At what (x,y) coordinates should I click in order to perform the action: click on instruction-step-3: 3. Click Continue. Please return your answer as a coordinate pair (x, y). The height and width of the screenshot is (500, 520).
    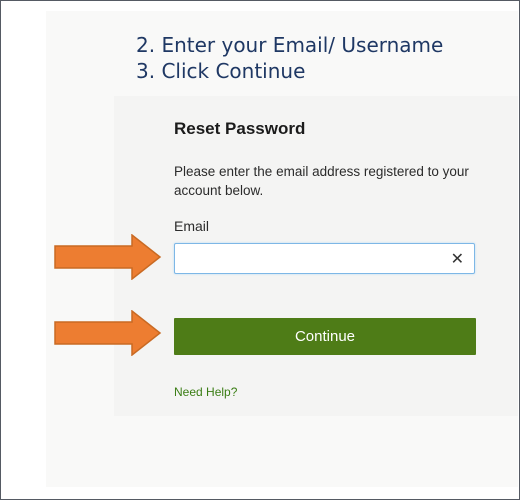
    Looking at the image, I should click on (221, 71).